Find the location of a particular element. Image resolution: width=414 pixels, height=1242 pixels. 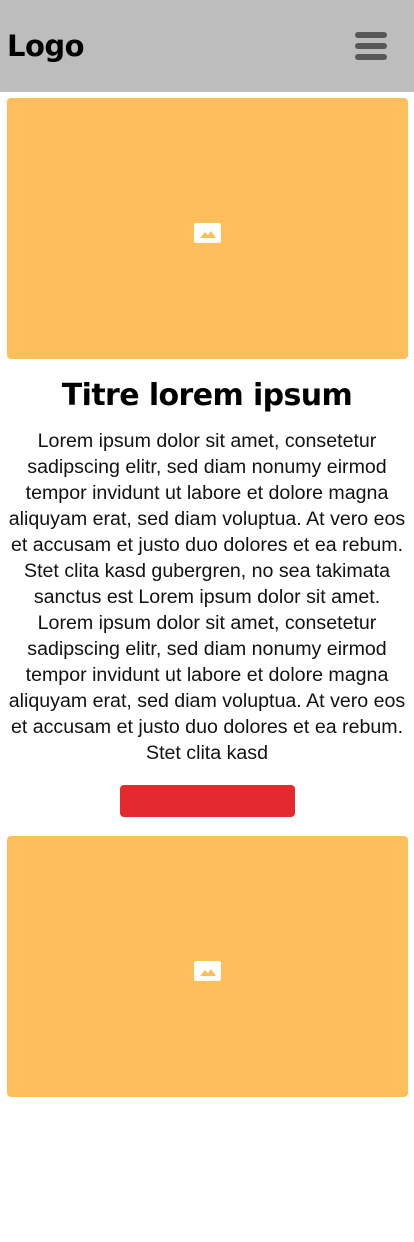

hamburger-menu-icon is located at coordinates (371, 46).